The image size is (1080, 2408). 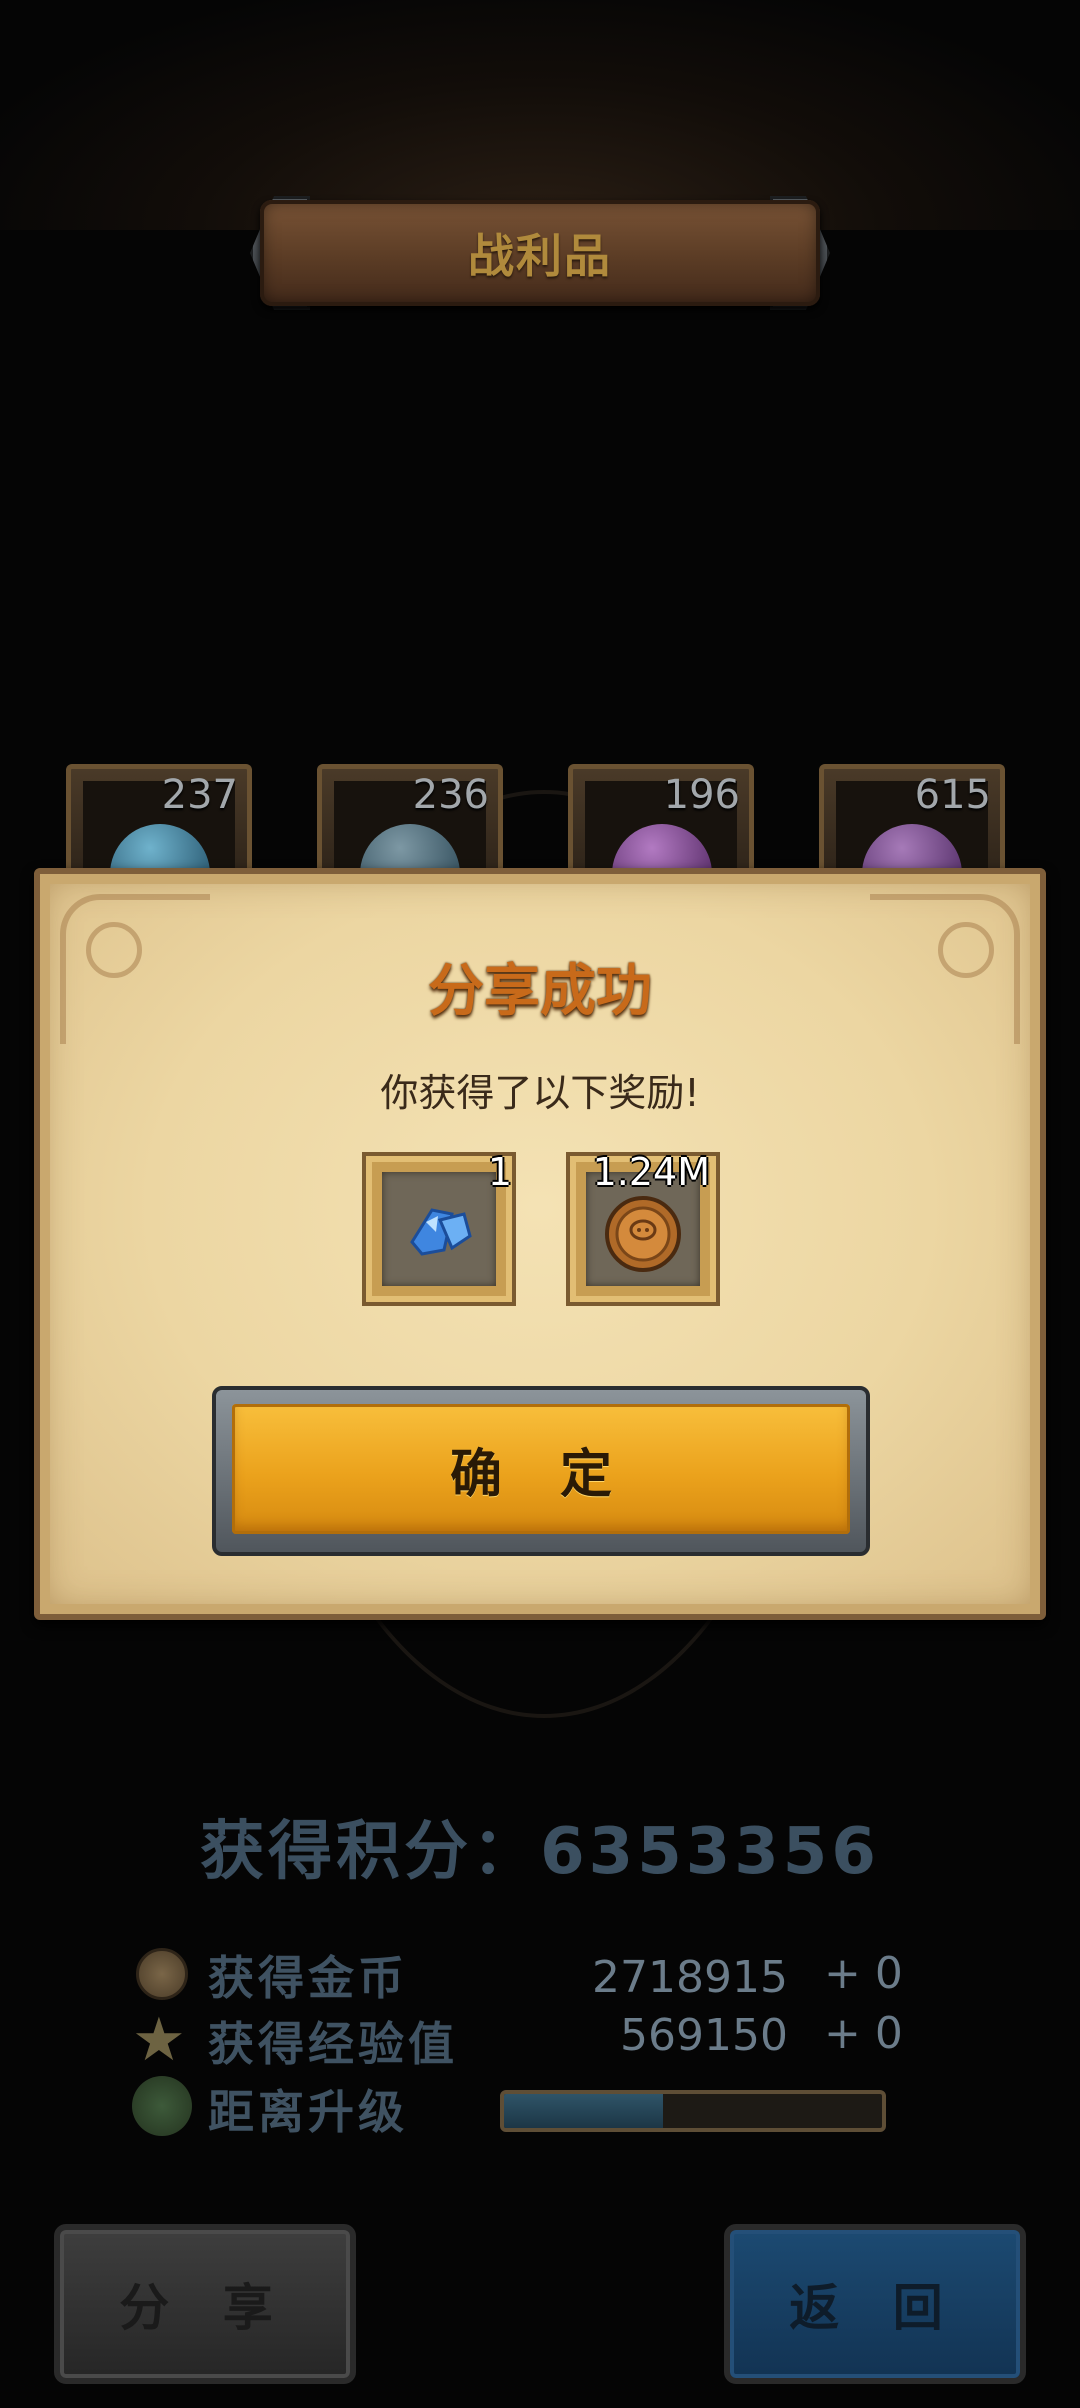 I want to click on reward-count: 1.24M, so click(x=651, y=1172).